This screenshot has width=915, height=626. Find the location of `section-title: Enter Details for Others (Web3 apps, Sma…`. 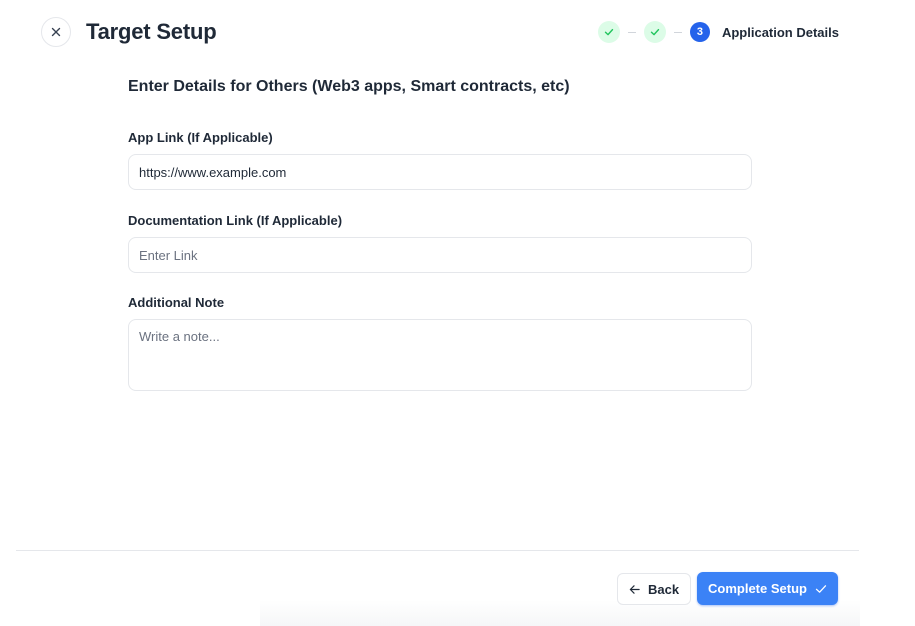

section-title: Enter Details for Others (Web3 apps, Sma… is located at coordinates (349, 86).